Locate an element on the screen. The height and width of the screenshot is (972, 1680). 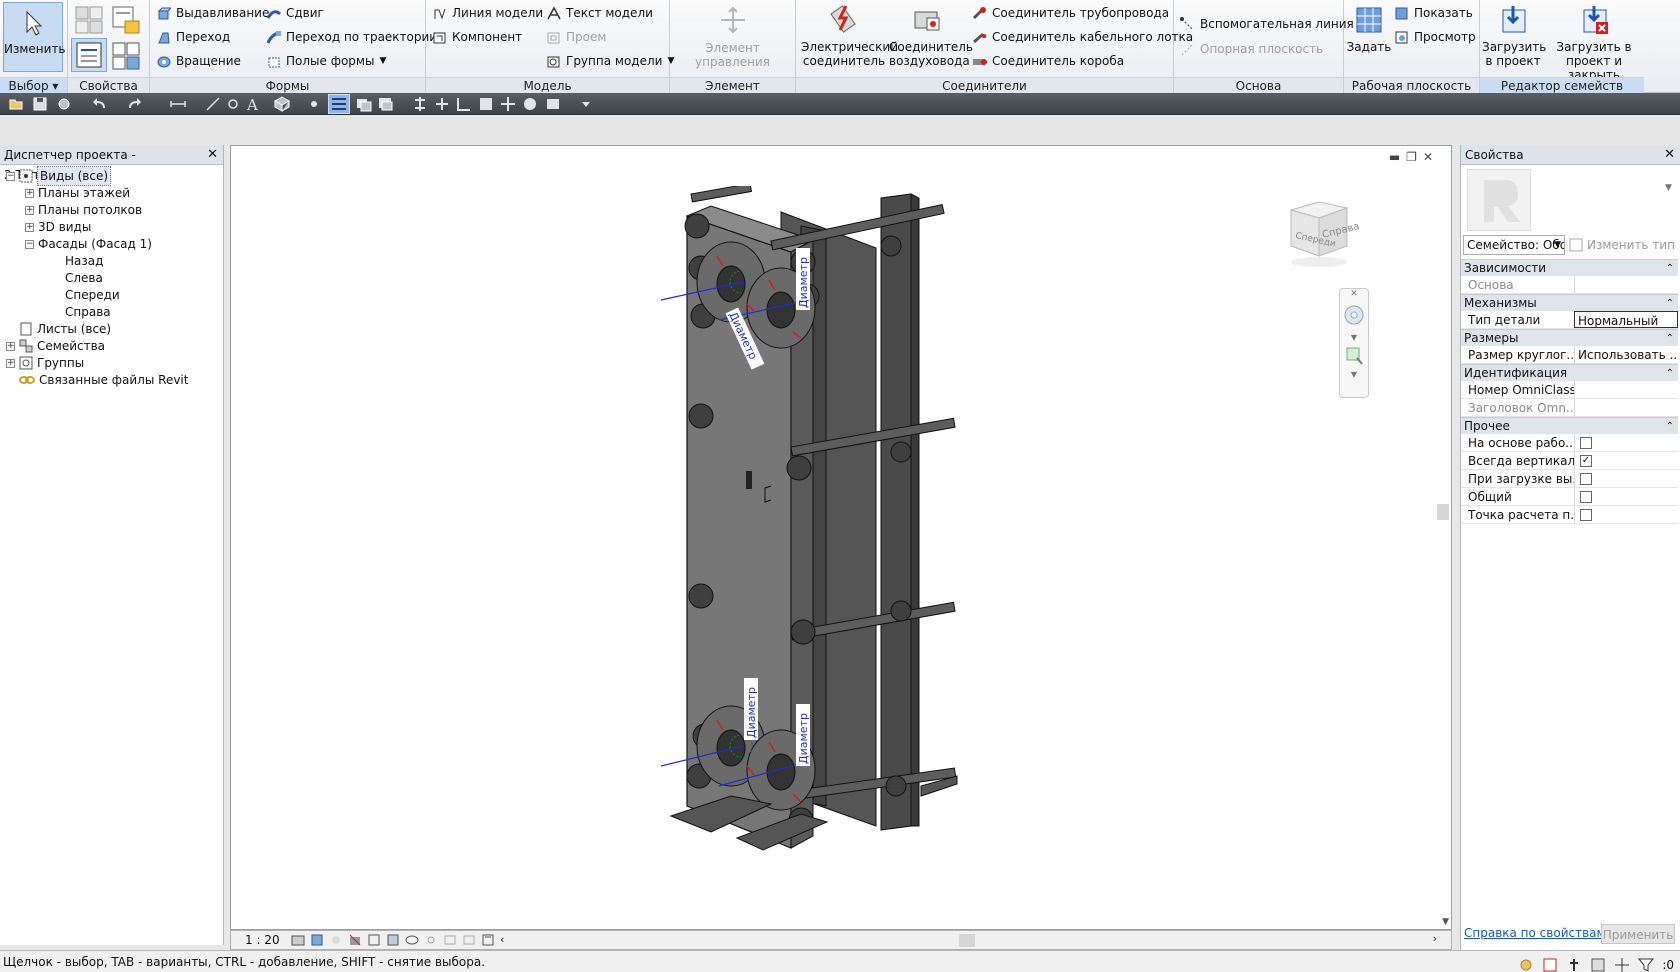
family-filter-select: Семейство: Обо ▼ is located at coordinates (1514, 245).